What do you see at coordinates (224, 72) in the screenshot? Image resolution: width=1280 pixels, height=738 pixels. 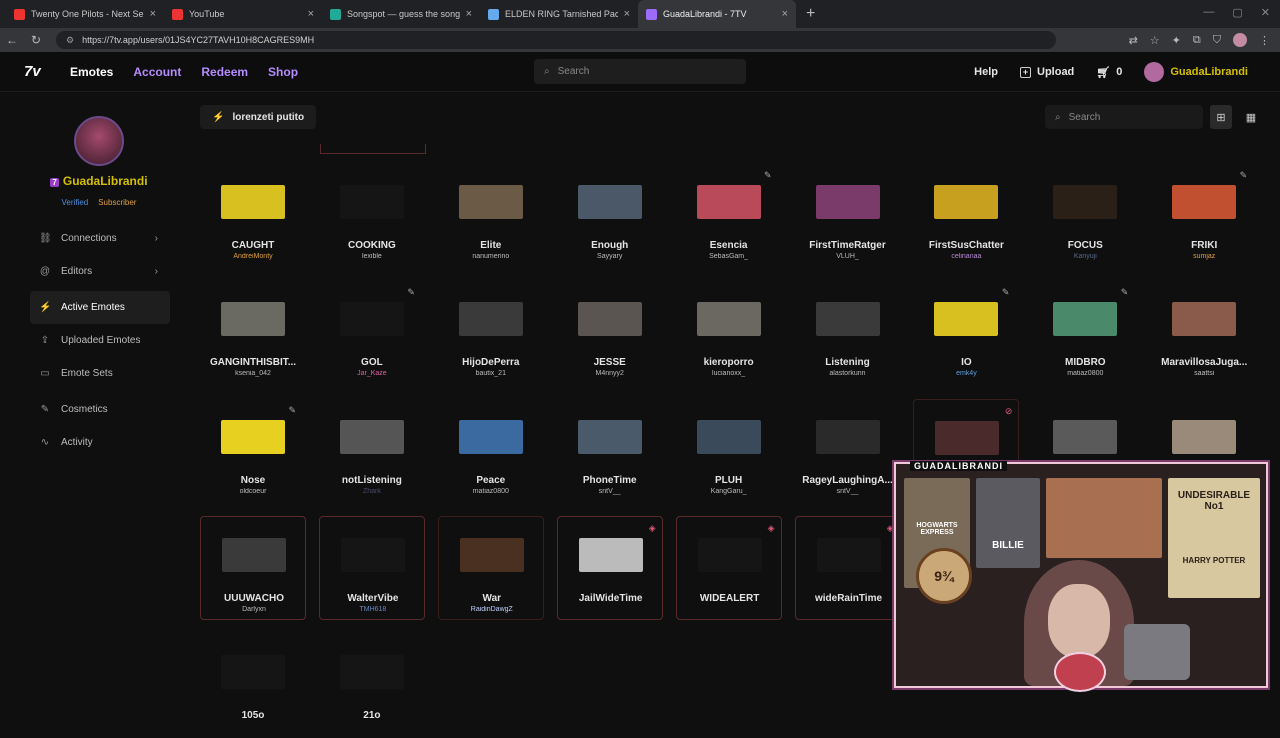 I see `nav-redeem: Redeem` at bounding box center [224, 72].